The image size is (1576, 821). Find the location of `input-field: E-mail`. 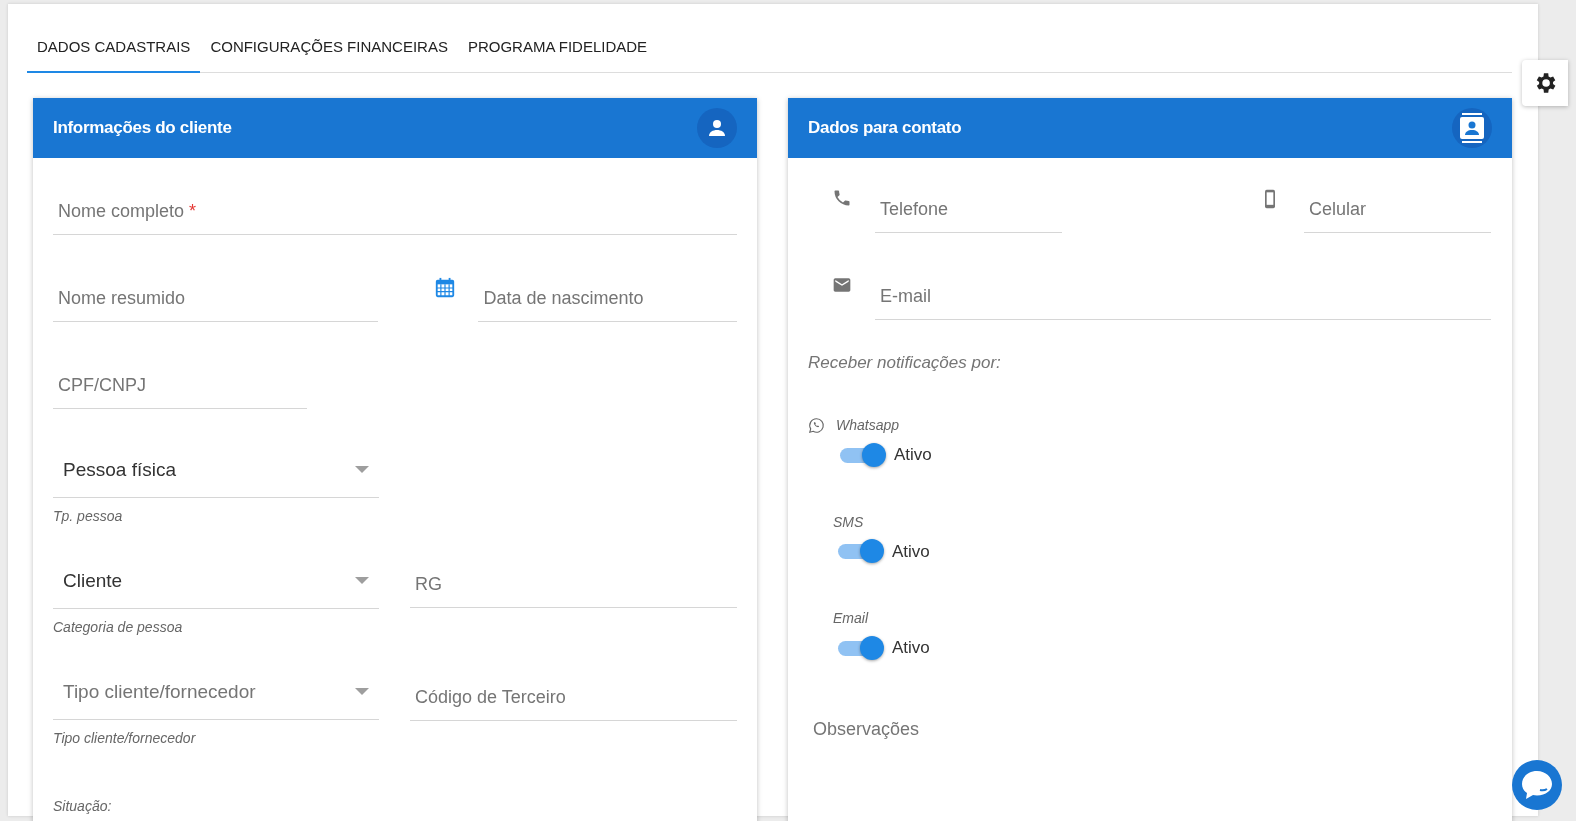

input-field: E-mail is located at coordinates (1183, 297).